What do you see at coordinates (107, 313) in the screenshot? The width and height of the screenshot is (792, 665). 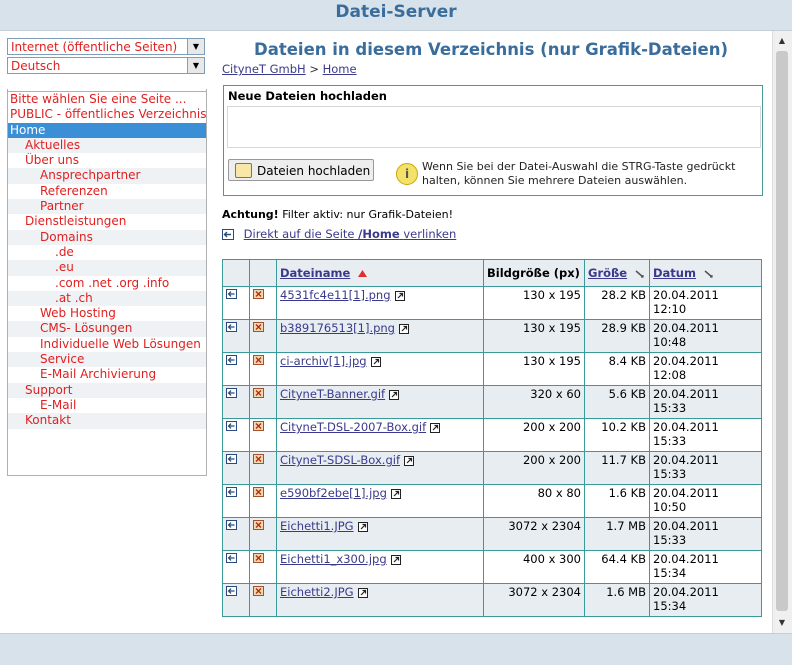 I see `sidebar-item: Web Hosting` at bounding box center [107, 313].